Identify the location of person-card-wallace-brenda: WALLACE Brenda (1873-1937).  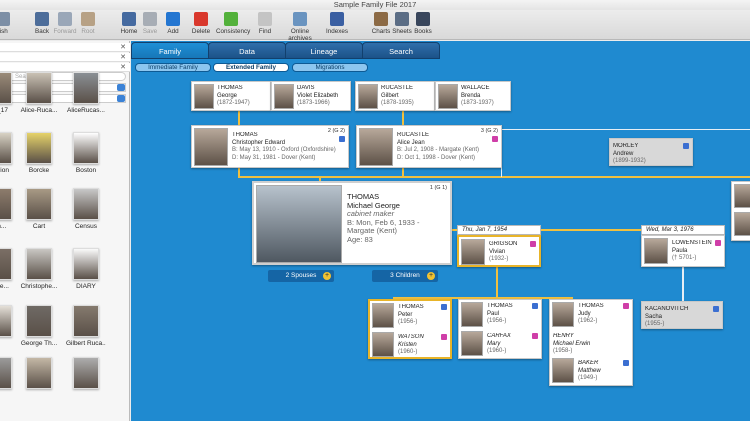
(473, 96).